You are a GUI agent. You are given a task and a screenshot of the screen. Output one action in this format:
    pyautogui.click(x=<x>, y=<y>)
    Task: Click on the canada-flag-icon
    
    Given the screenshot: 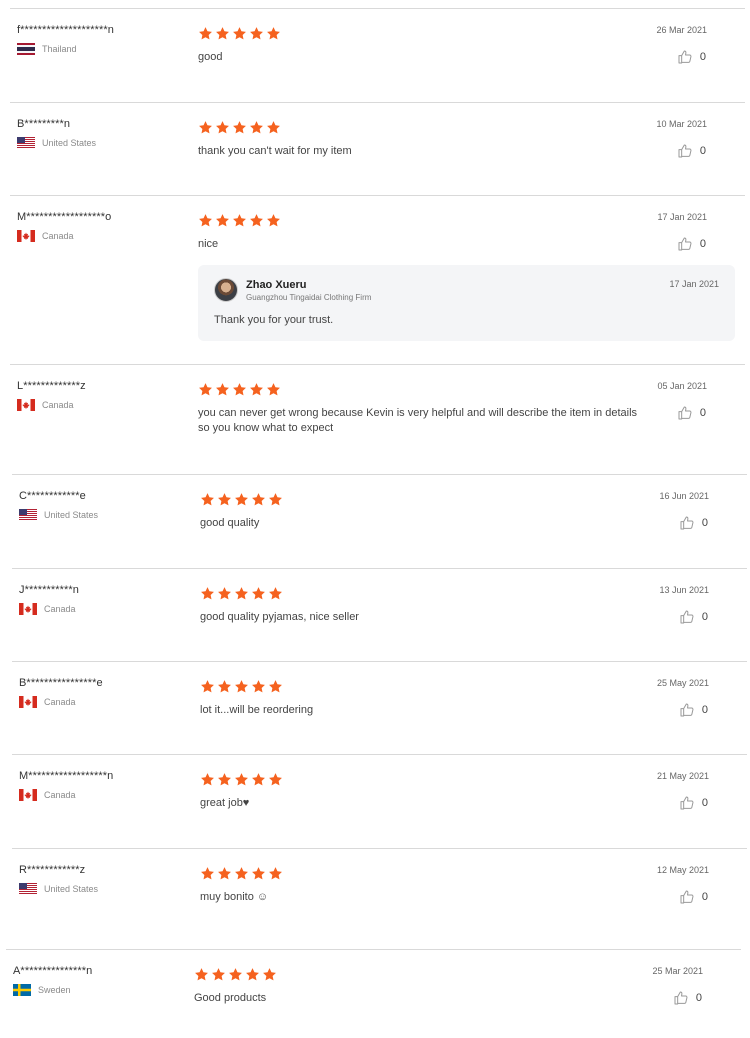 What is the action you would take?
    pyautogui.click(x=26, y=404)
    